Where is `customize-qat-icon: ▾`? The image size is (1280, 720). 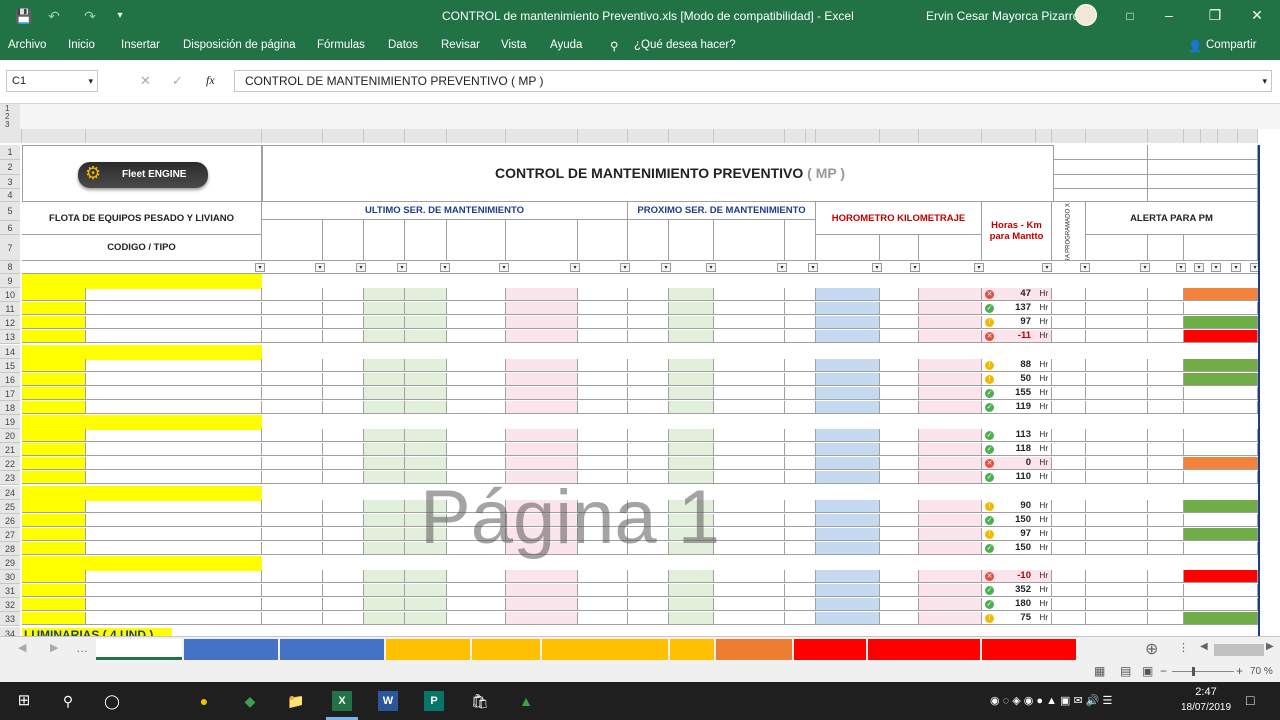 customize-qat-icon: ▾ is located at coordinates (120, 16).